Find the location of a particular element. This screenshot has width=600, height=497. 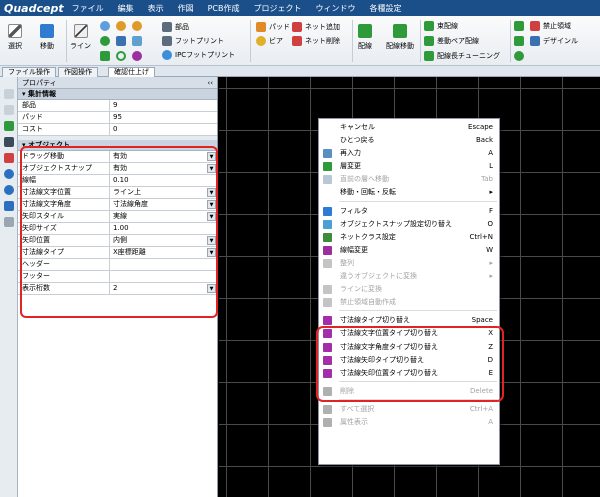

object-value: 内側 ▼ is located at coordinates (163, 240).